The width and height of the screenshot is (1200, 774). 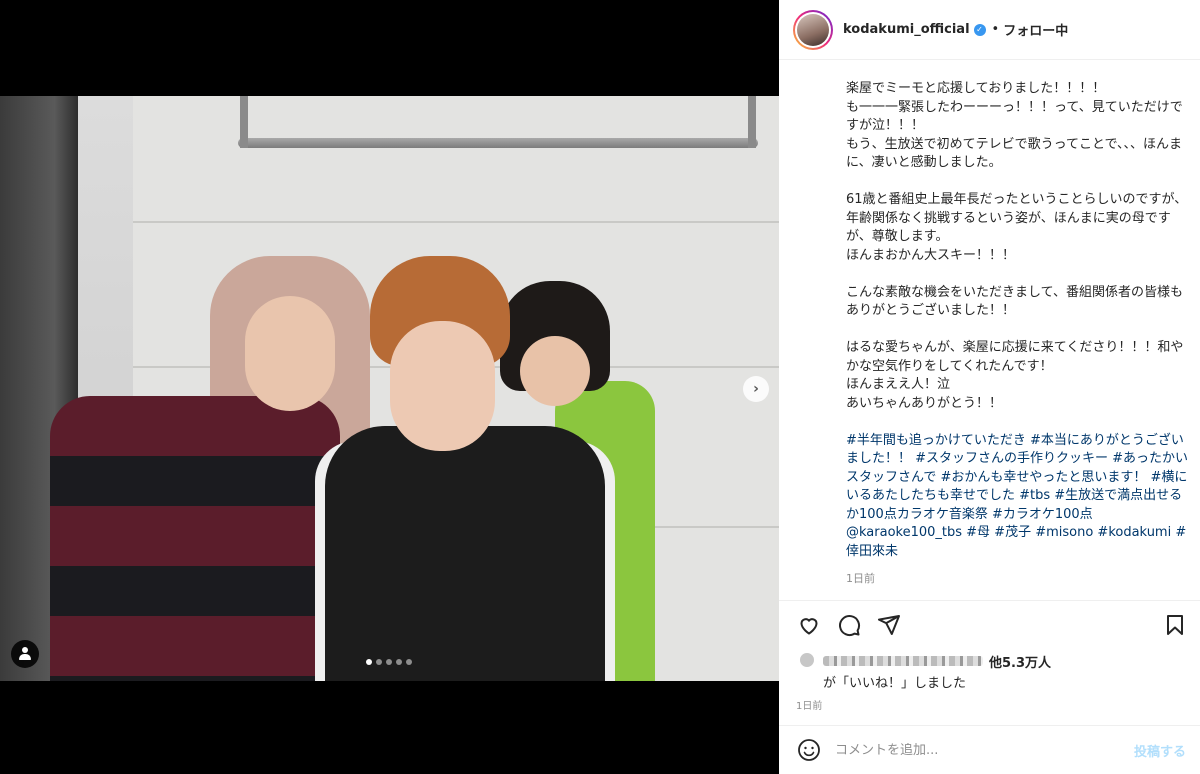 What do you see at coordinates (809, 750) in the screenshot?
I see `emoji-icon` at bounding box center [809, 750].